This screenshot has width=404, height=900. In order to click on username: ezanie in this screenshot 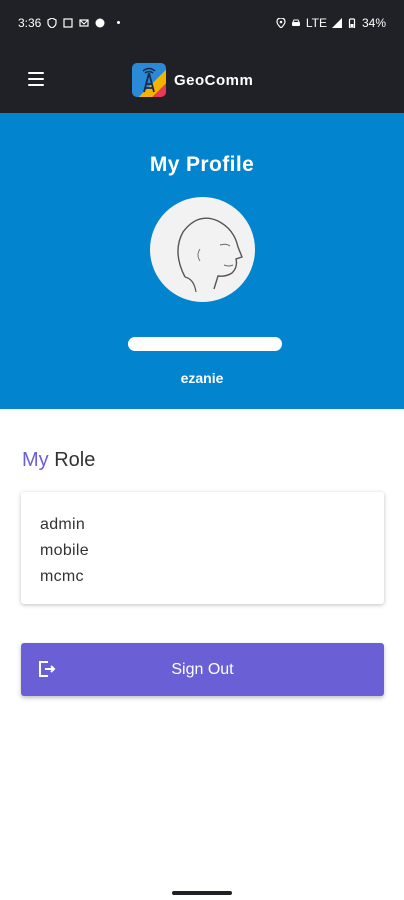, I will do `click(202, 378)`.